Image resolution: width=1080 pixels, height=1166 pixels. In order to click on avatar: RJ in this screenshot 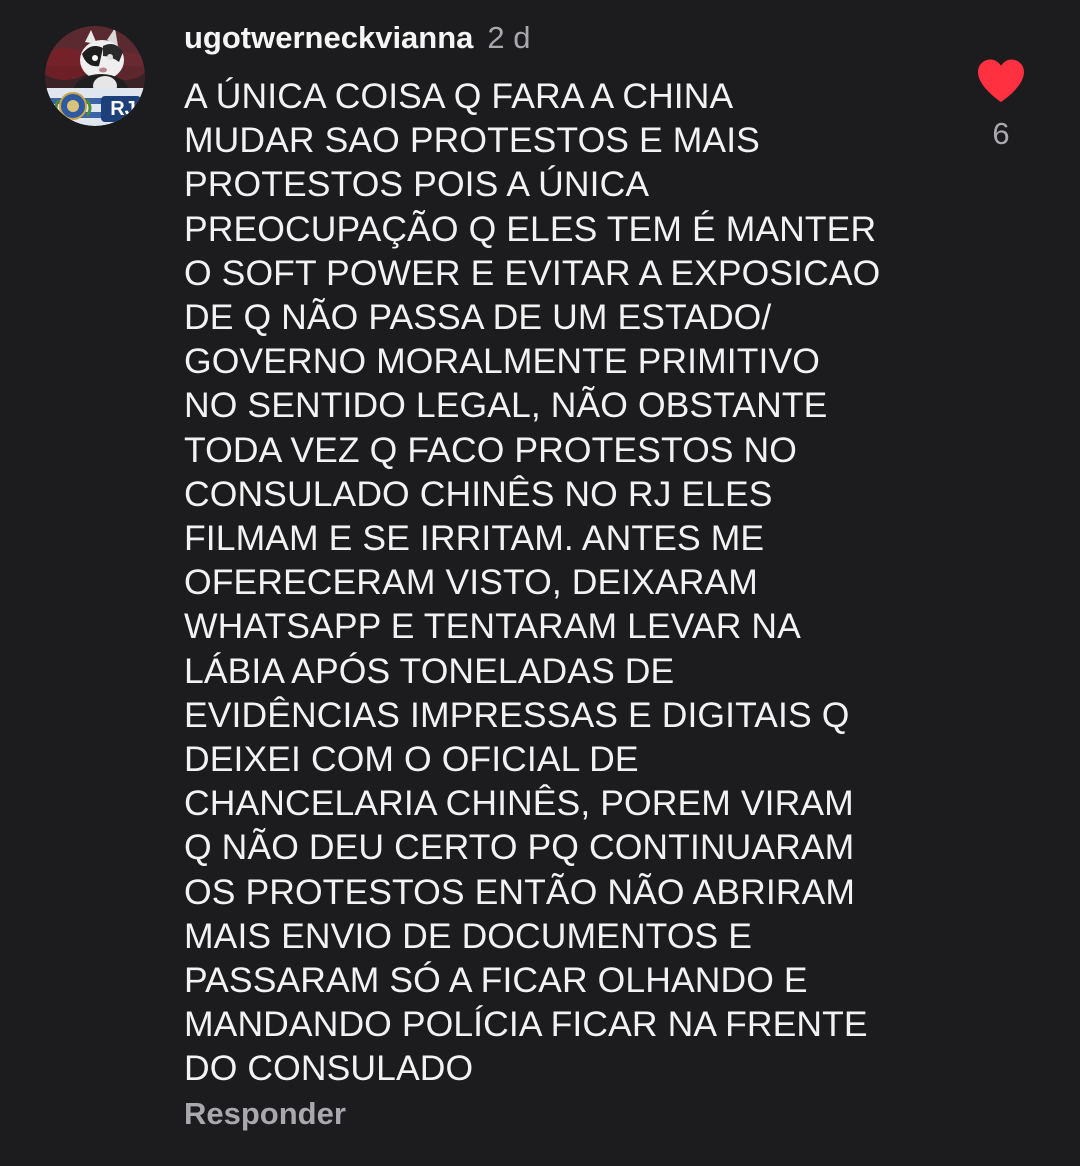, I will do `click(95, 76)`.